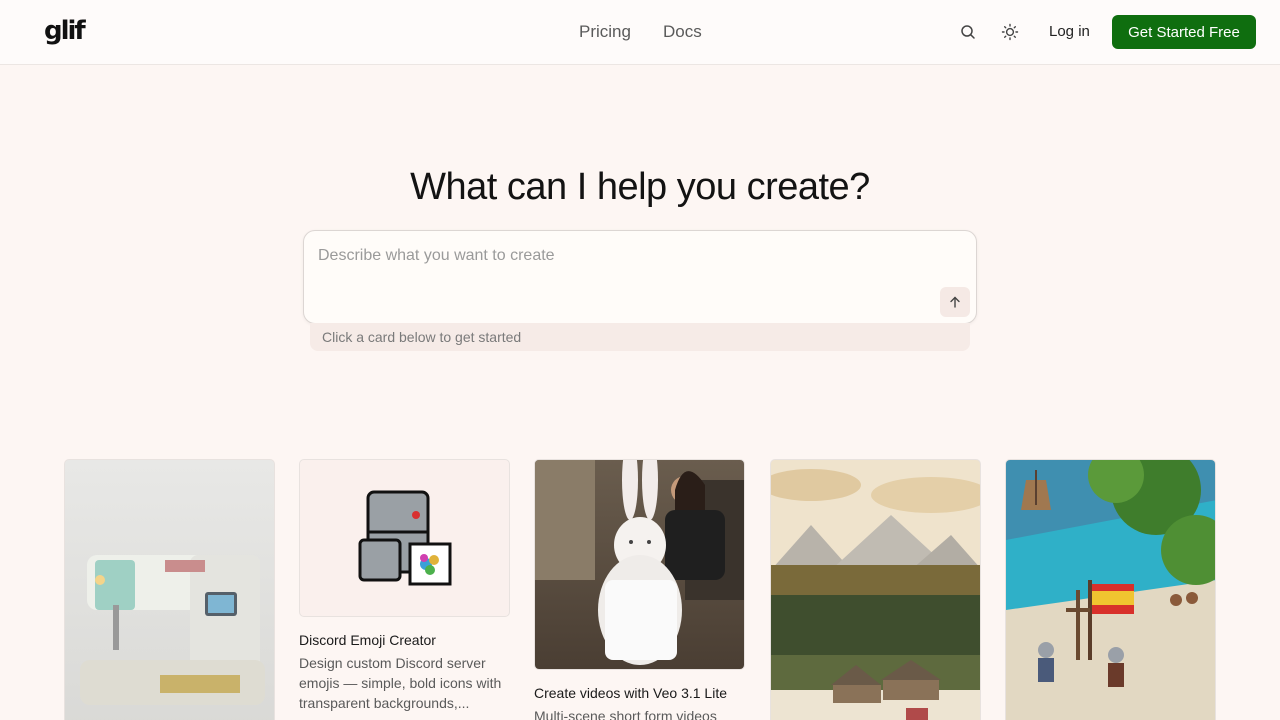 Image resolution: width=1280 pixels, height=720 pixels. I want to click on theme-toggle-sun-icon, so click(1010, 32).